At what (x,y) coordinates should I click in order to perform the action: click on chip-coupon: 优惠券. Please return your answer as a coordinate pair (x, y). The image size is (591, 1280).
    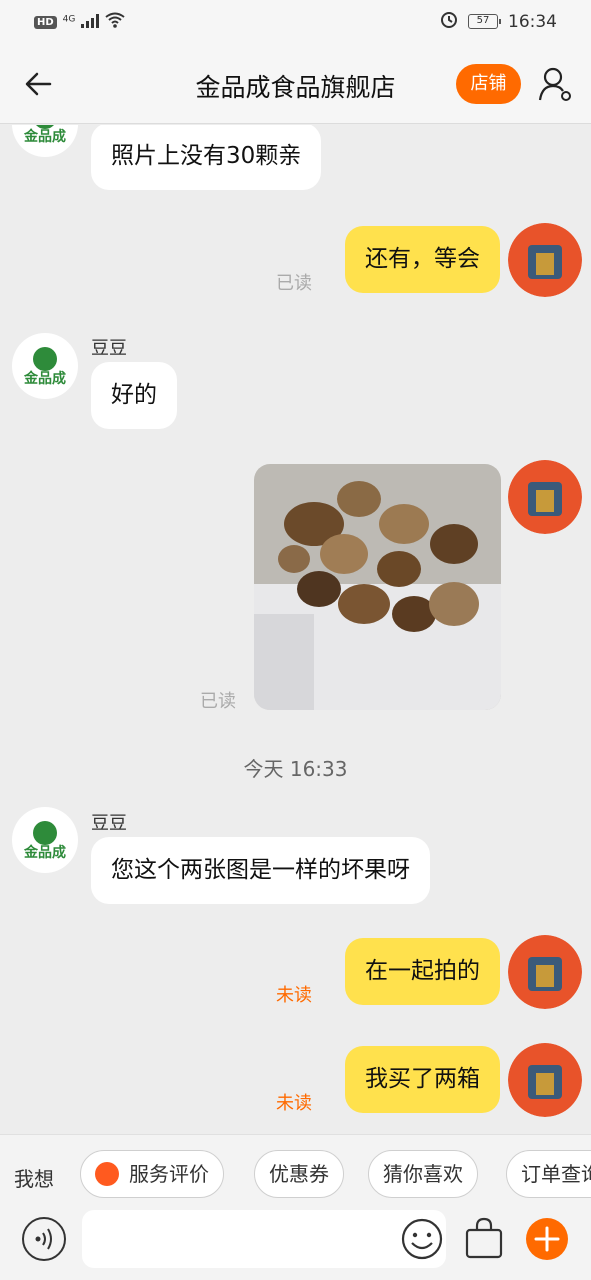
    Looking at the image, I should click on (299, 1174).